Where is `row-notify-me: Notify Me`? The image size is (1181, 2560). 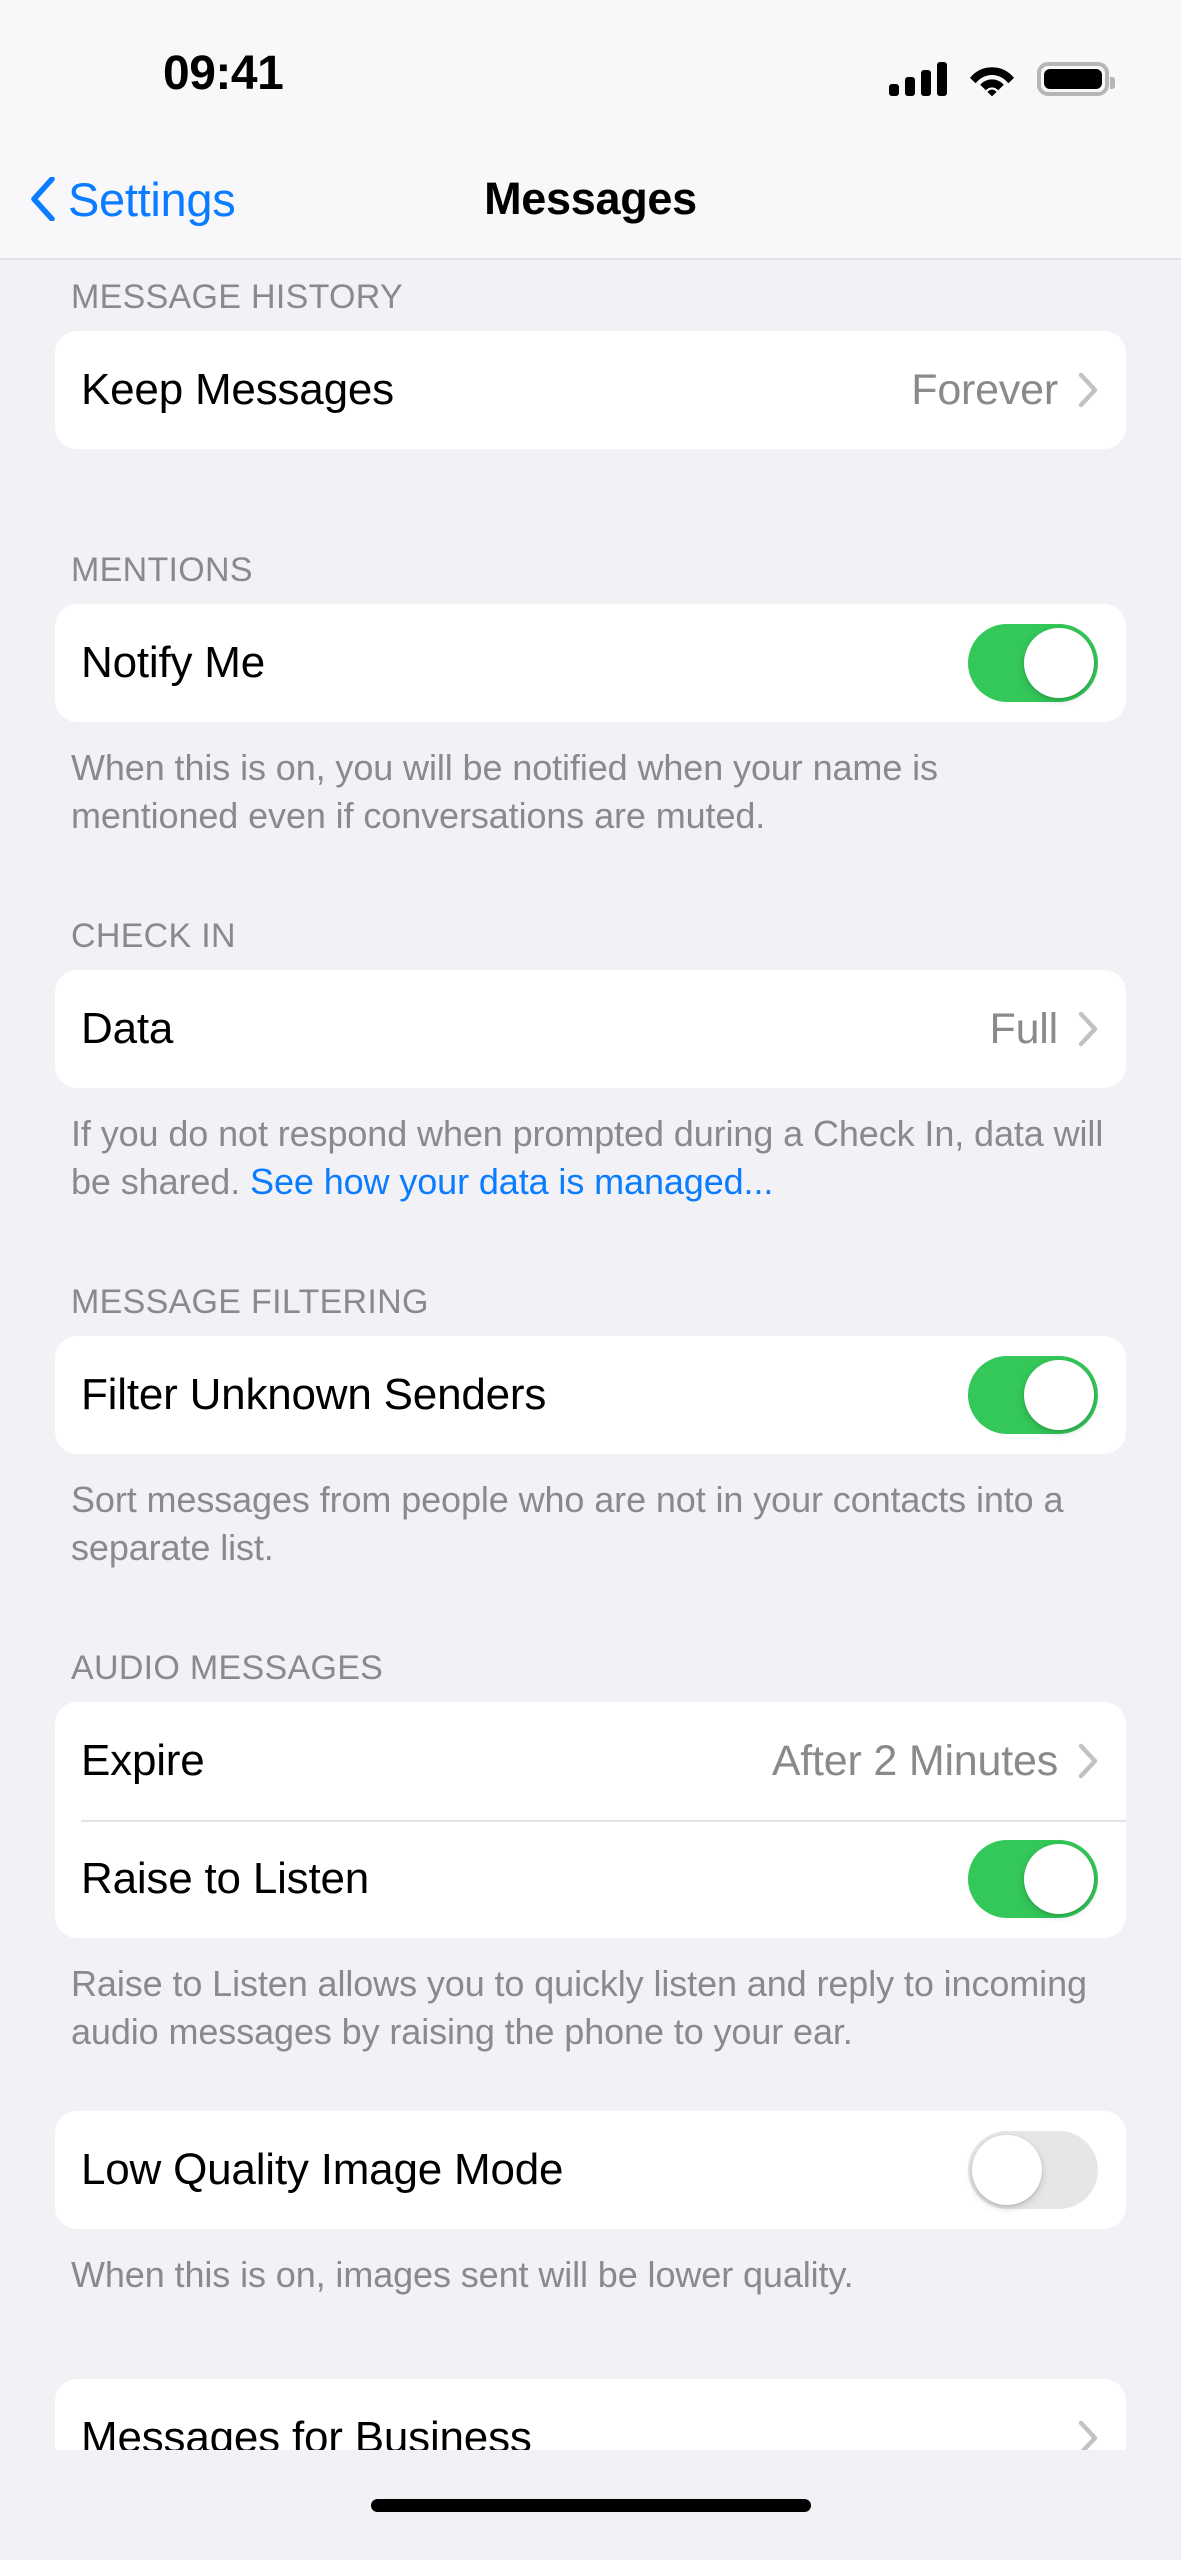 row-notify-me: Notify Me is located at coordinates (590, 663).